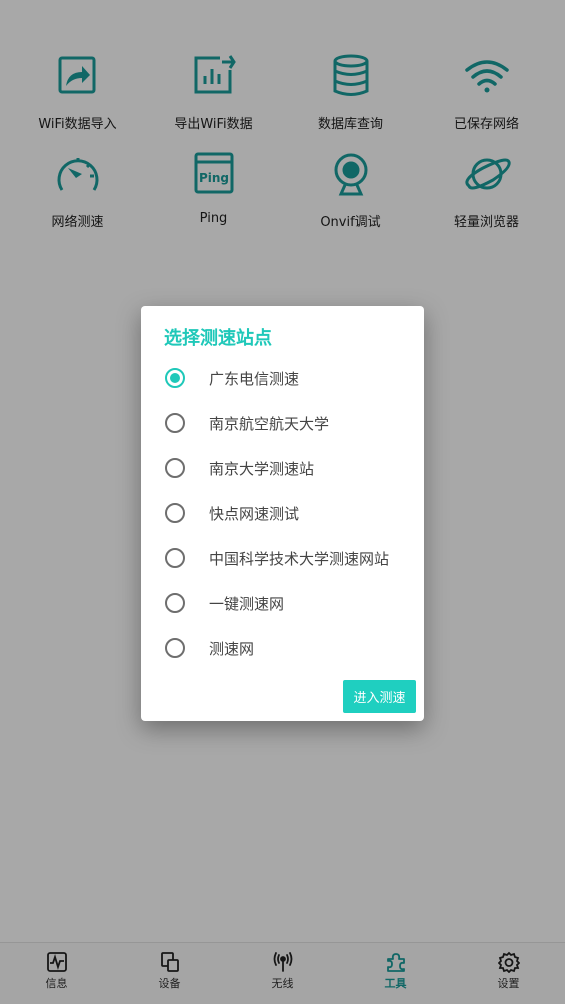 This screenshot has height=1004, width=565. What do you see at coordinates (299, 559) in the screenshot?
I see `site-option-label: 中国科学技术大学测速网站` at bounding box center [299, 559].